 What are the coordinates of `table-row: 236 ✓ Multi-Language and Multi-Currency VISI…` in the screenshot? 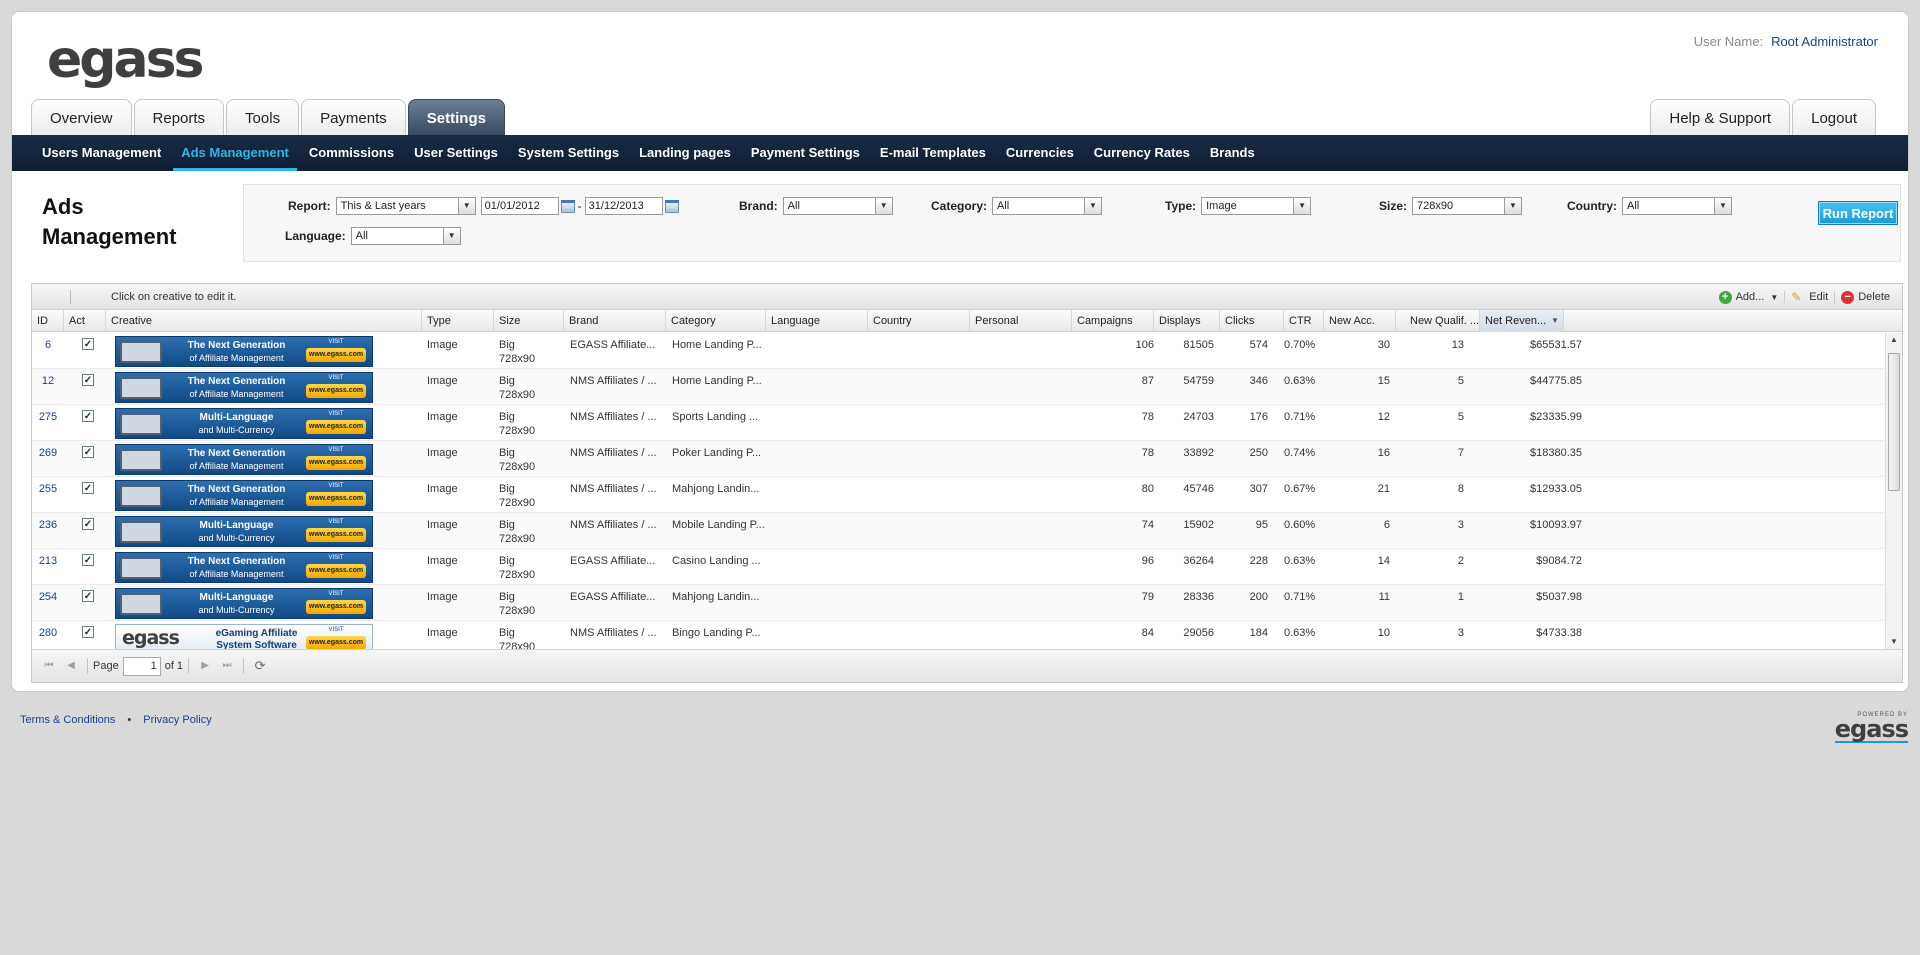 It's located at (958, 531).